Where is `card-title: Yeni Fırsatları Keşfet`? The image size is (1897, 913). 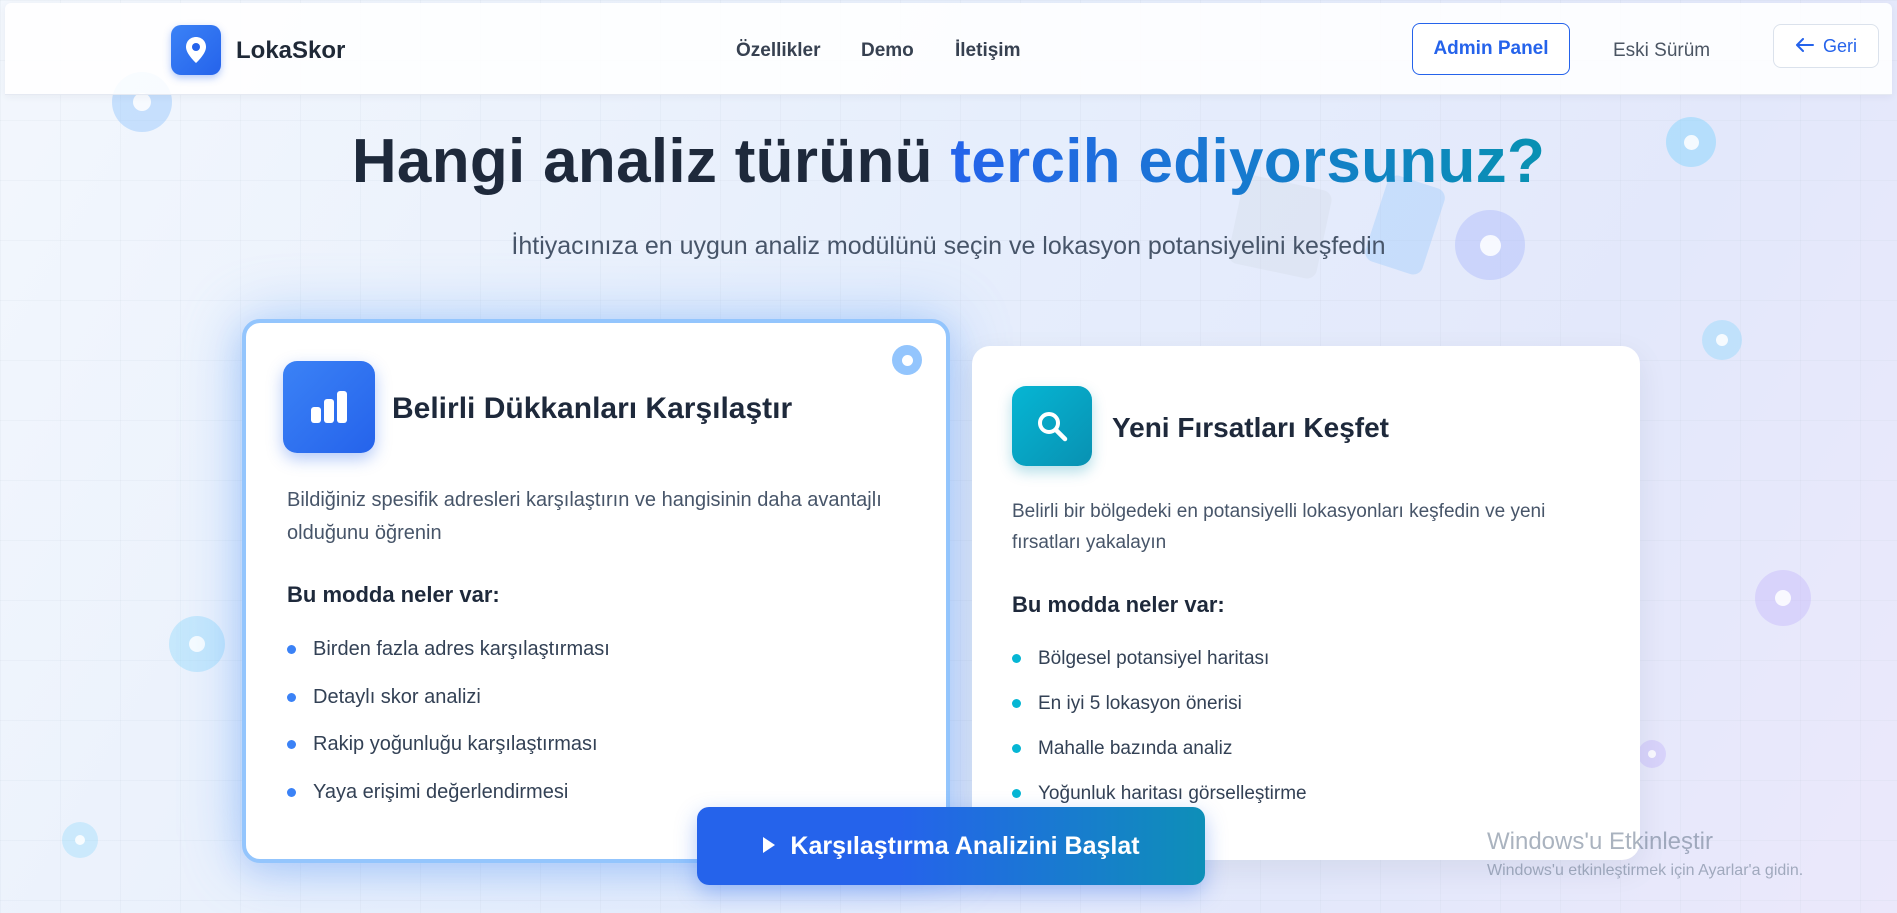
card-title: Yeni Fırsatları Keşfet is located at coordinates (1251, 427).